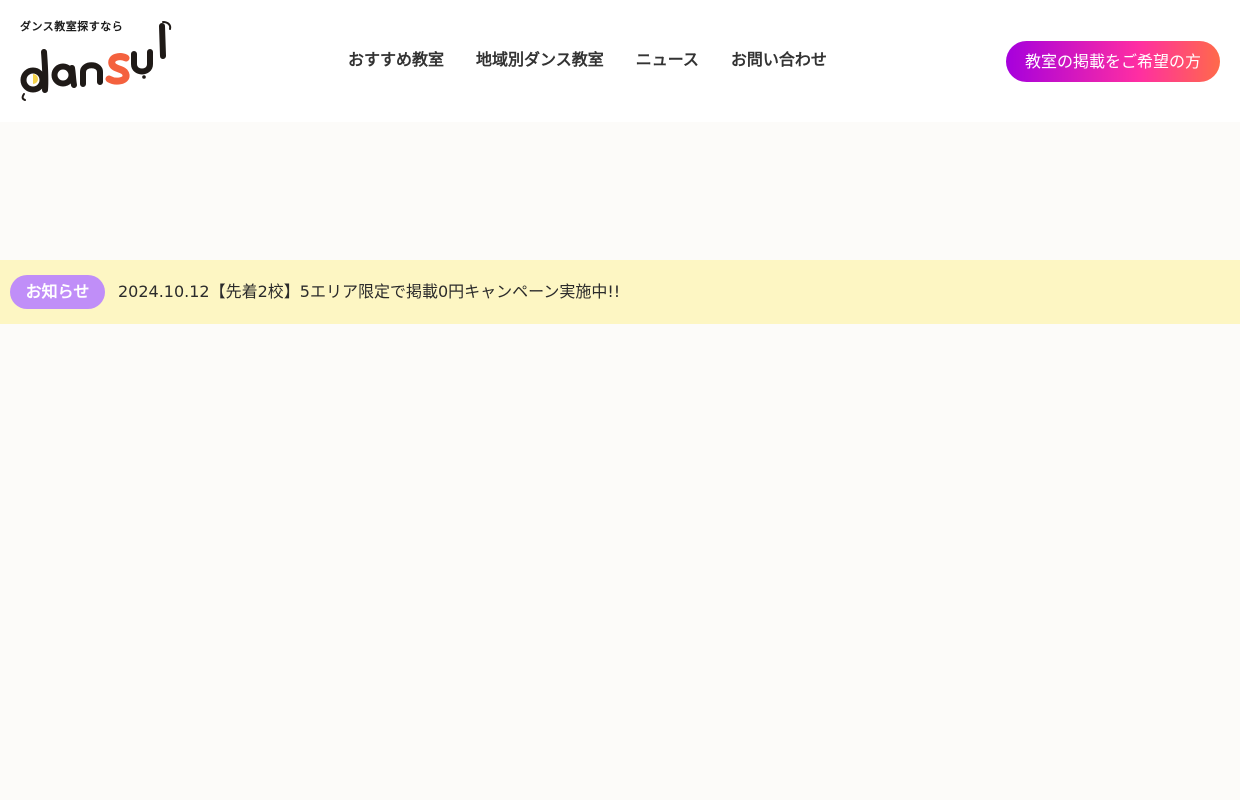 The height and width of the screenshot is (800, 1240). I want to click on notice-badge: お知らせ, so click(57, 292).